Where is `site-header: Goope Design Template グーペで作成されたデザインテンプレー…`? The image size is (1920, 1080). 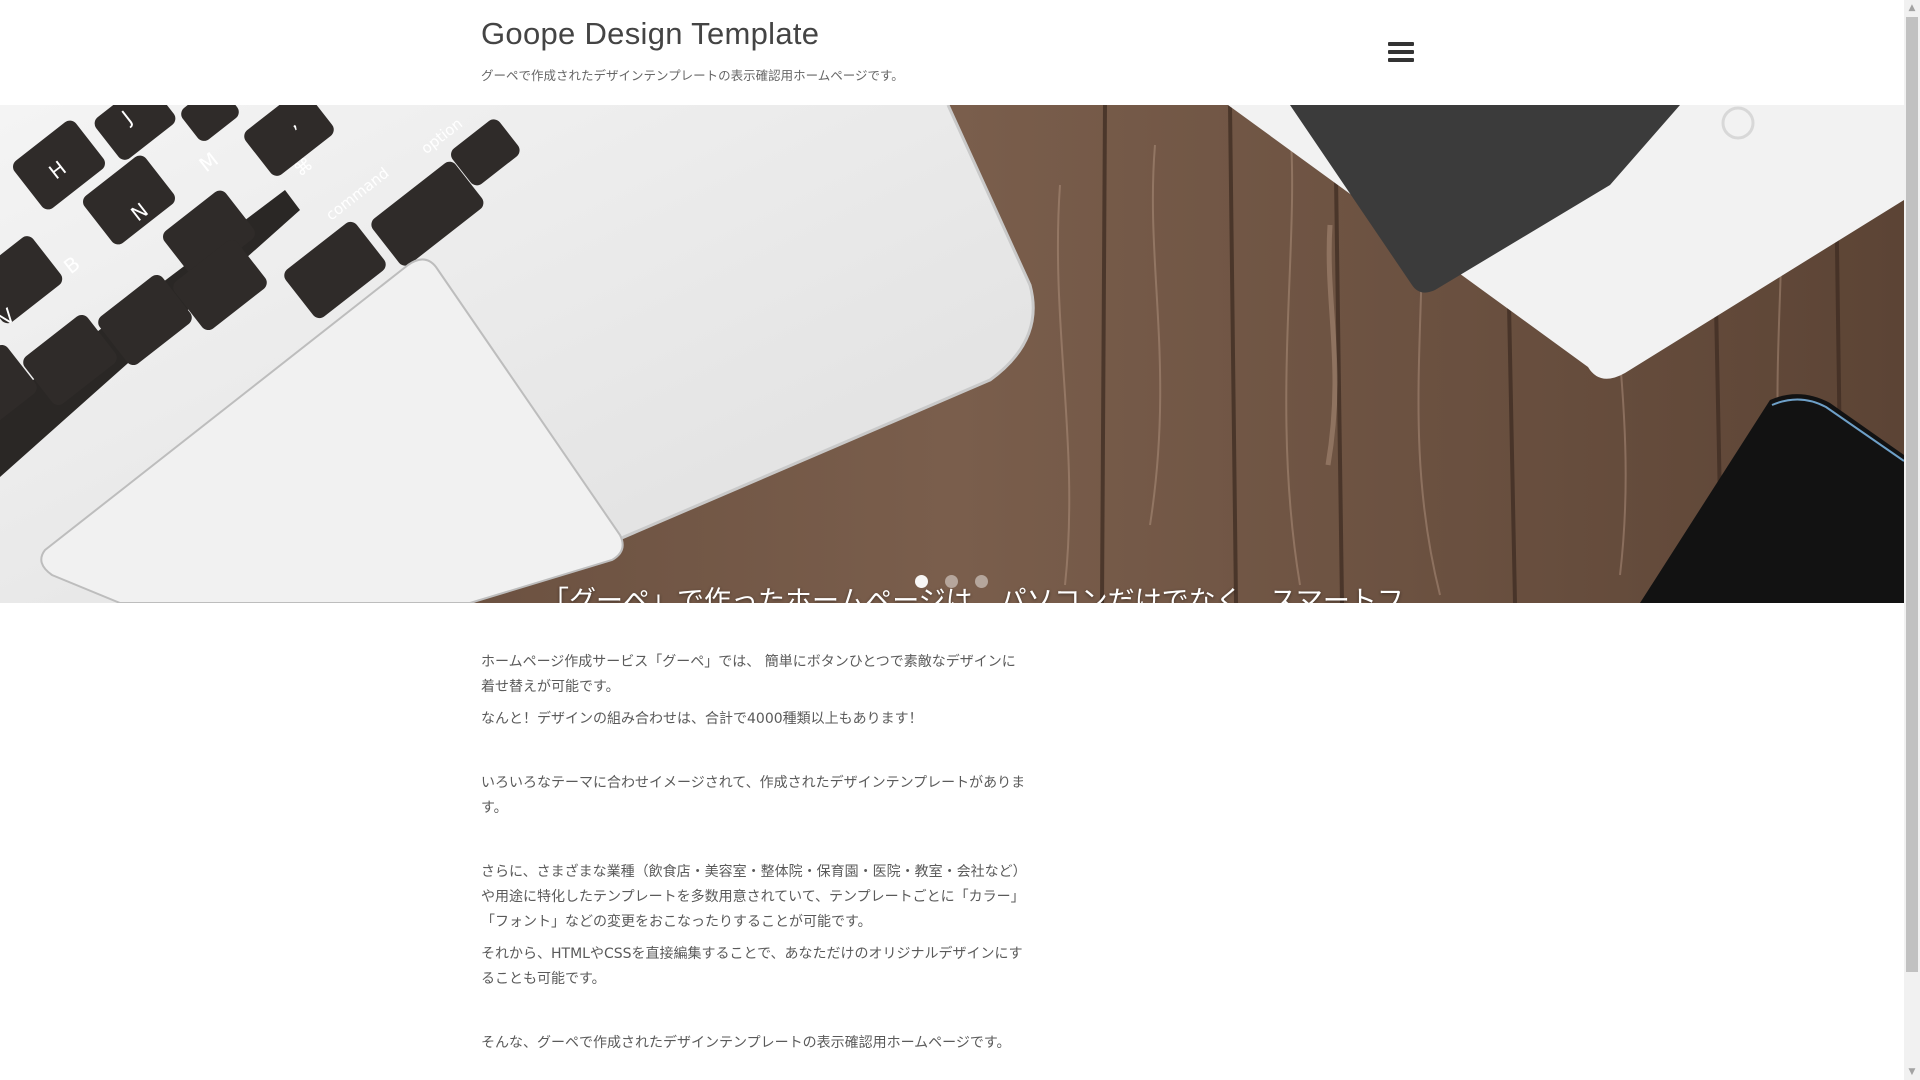 site-header: Goope Design Template グーペで作成されたデザインテンプレー… is located at coordinates (952, 52).